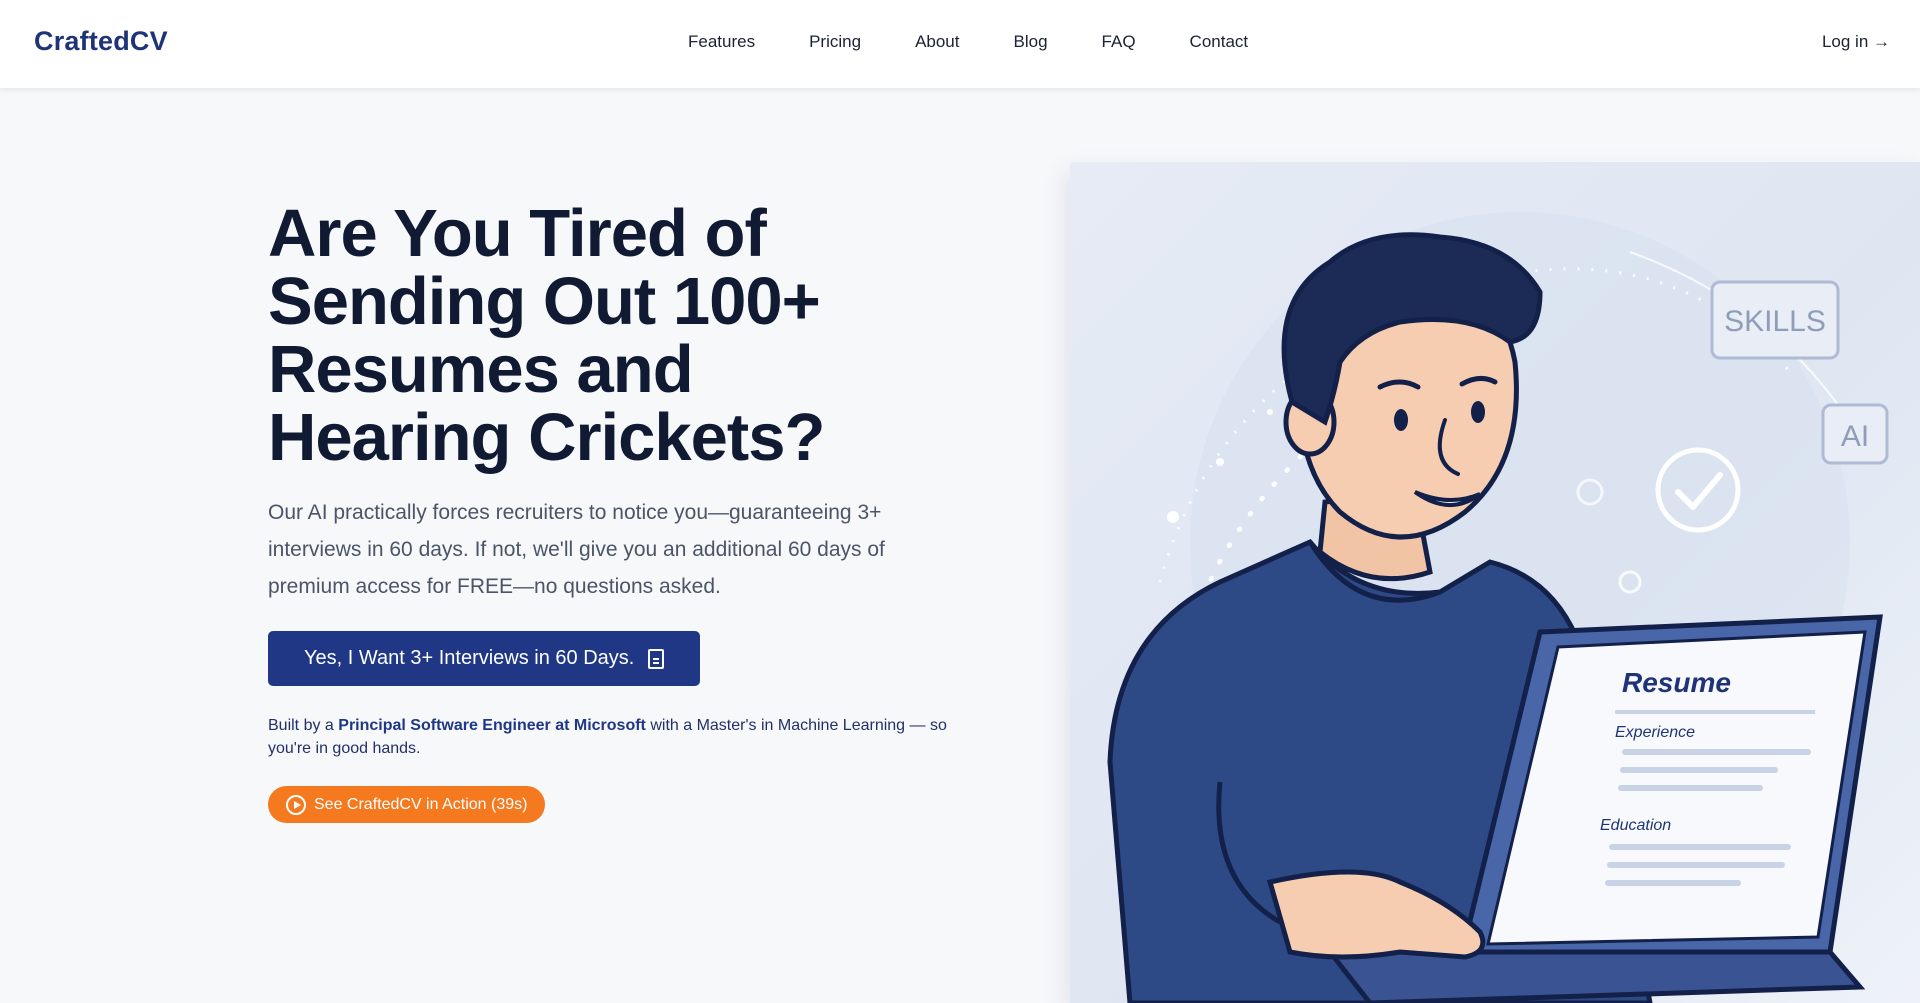  Describe the element at coordinates (303, 725) in the screenshot. I see `built-prefix: Built by a` at that location.